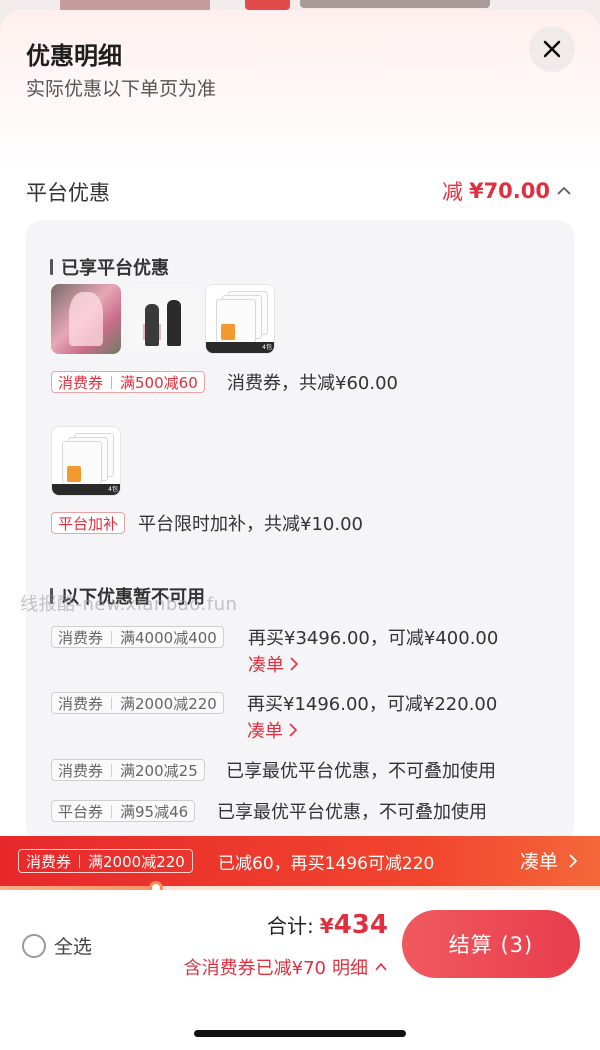 Image resolution: width=600 pixels, height=1050 pixels. What do you see at coordinates (250, 524) in the screenshot?
I see `subsidy-description: 平台限时加补，共减¥10.00` at bounding box center [250, 524].